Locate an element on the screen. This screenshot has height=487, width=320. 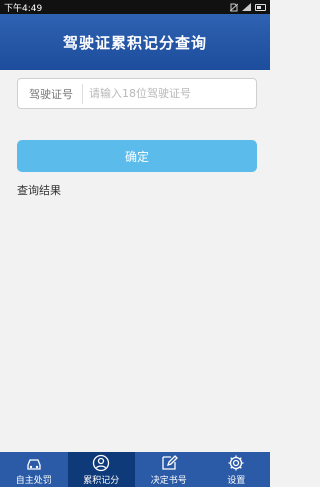
license-number-field: 驾驶证号 is located at coordinates (137, 93).